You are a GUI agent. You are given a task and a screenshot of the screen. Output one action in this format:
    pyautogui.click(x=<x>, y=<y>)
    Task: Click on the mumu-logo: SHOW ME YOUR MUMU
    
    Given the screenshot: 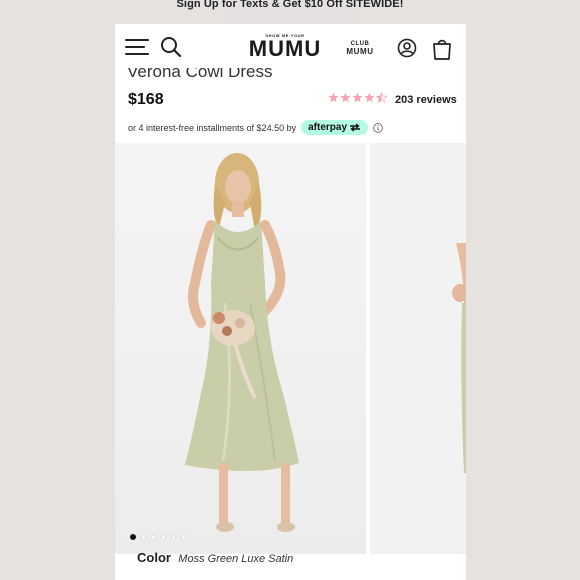 What is the action you would take?
    pyautogui.click(x=285, y=46)
    